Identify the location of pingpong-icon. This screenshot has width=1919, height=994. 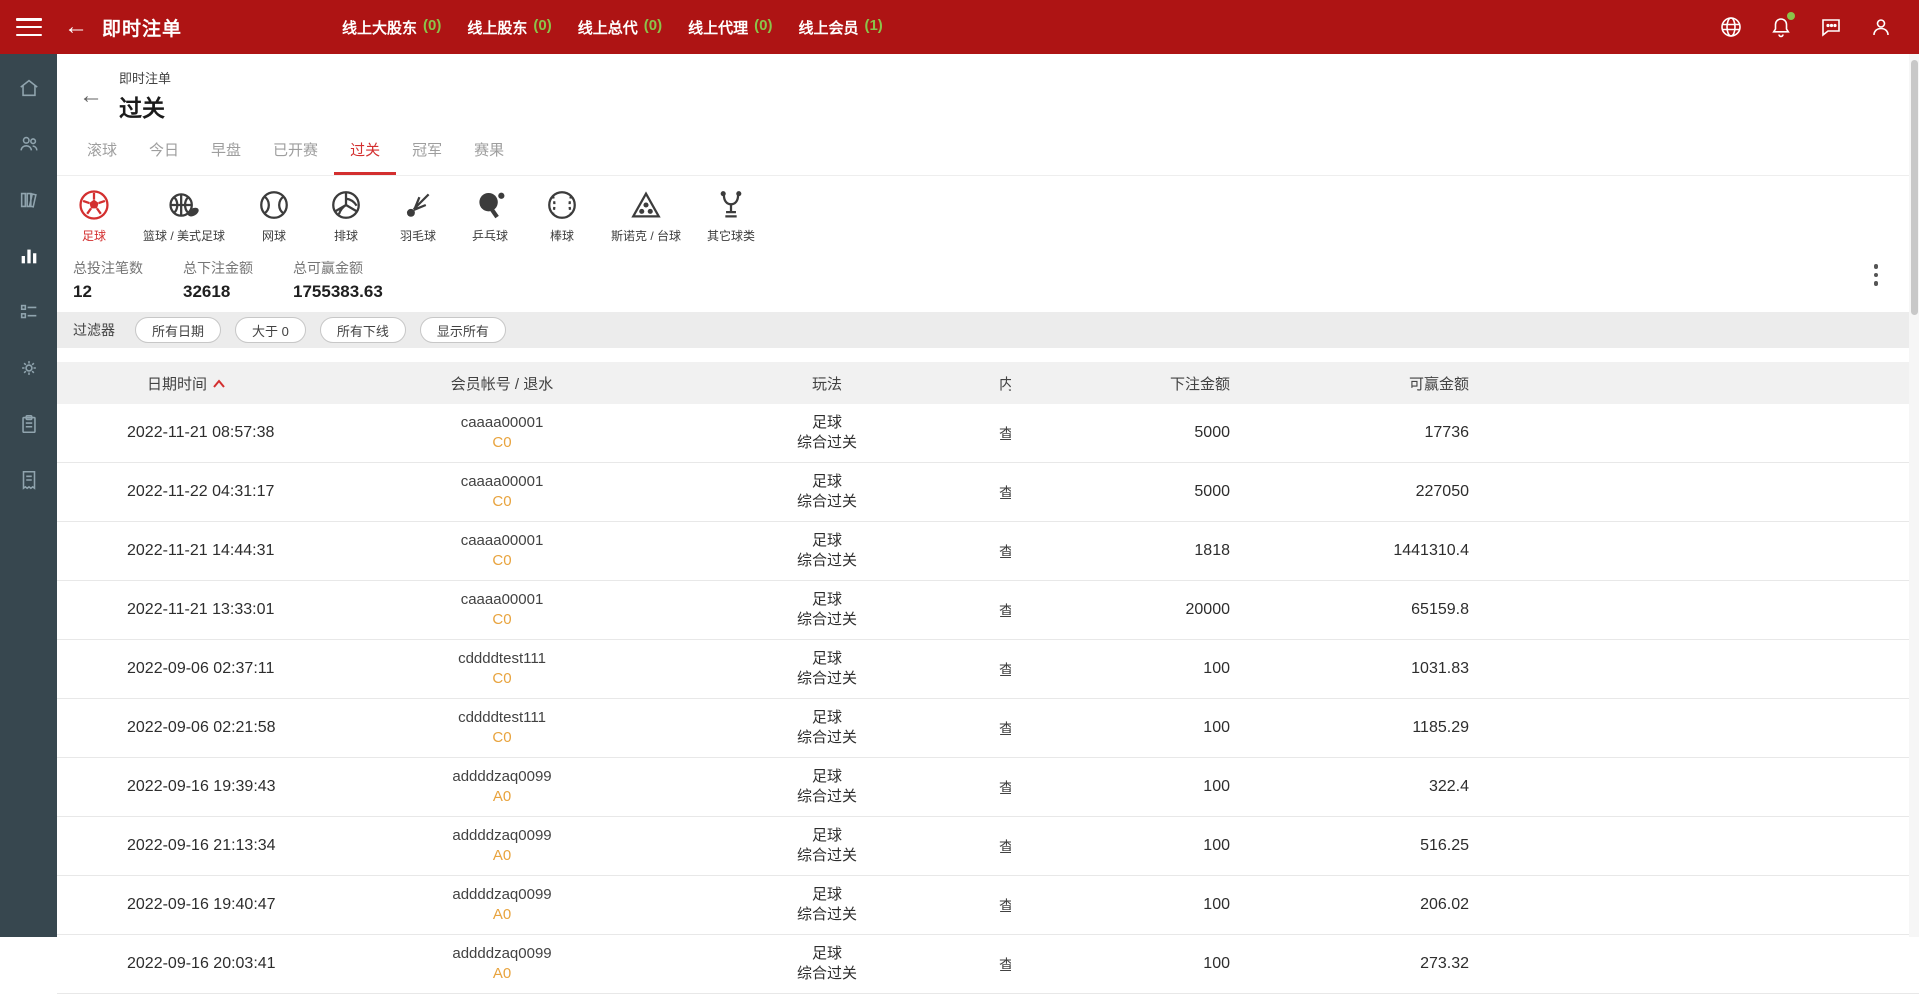
(492, 205).